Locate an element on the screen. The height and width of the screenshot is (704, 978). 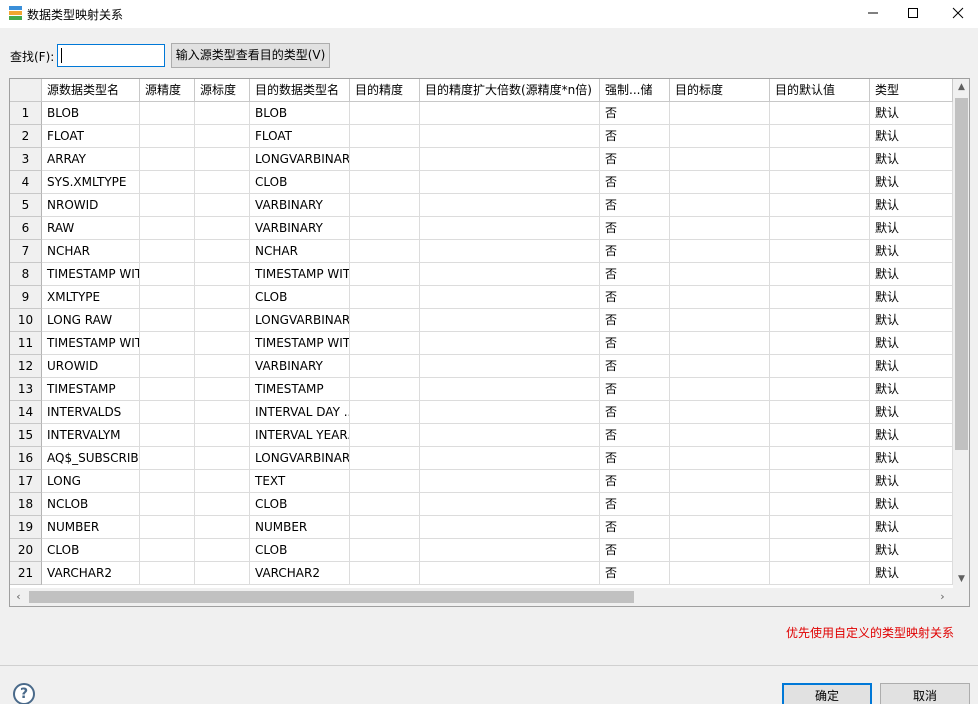
horizontal-scrollbar: ‹ › is located at coordinates (481, 597).